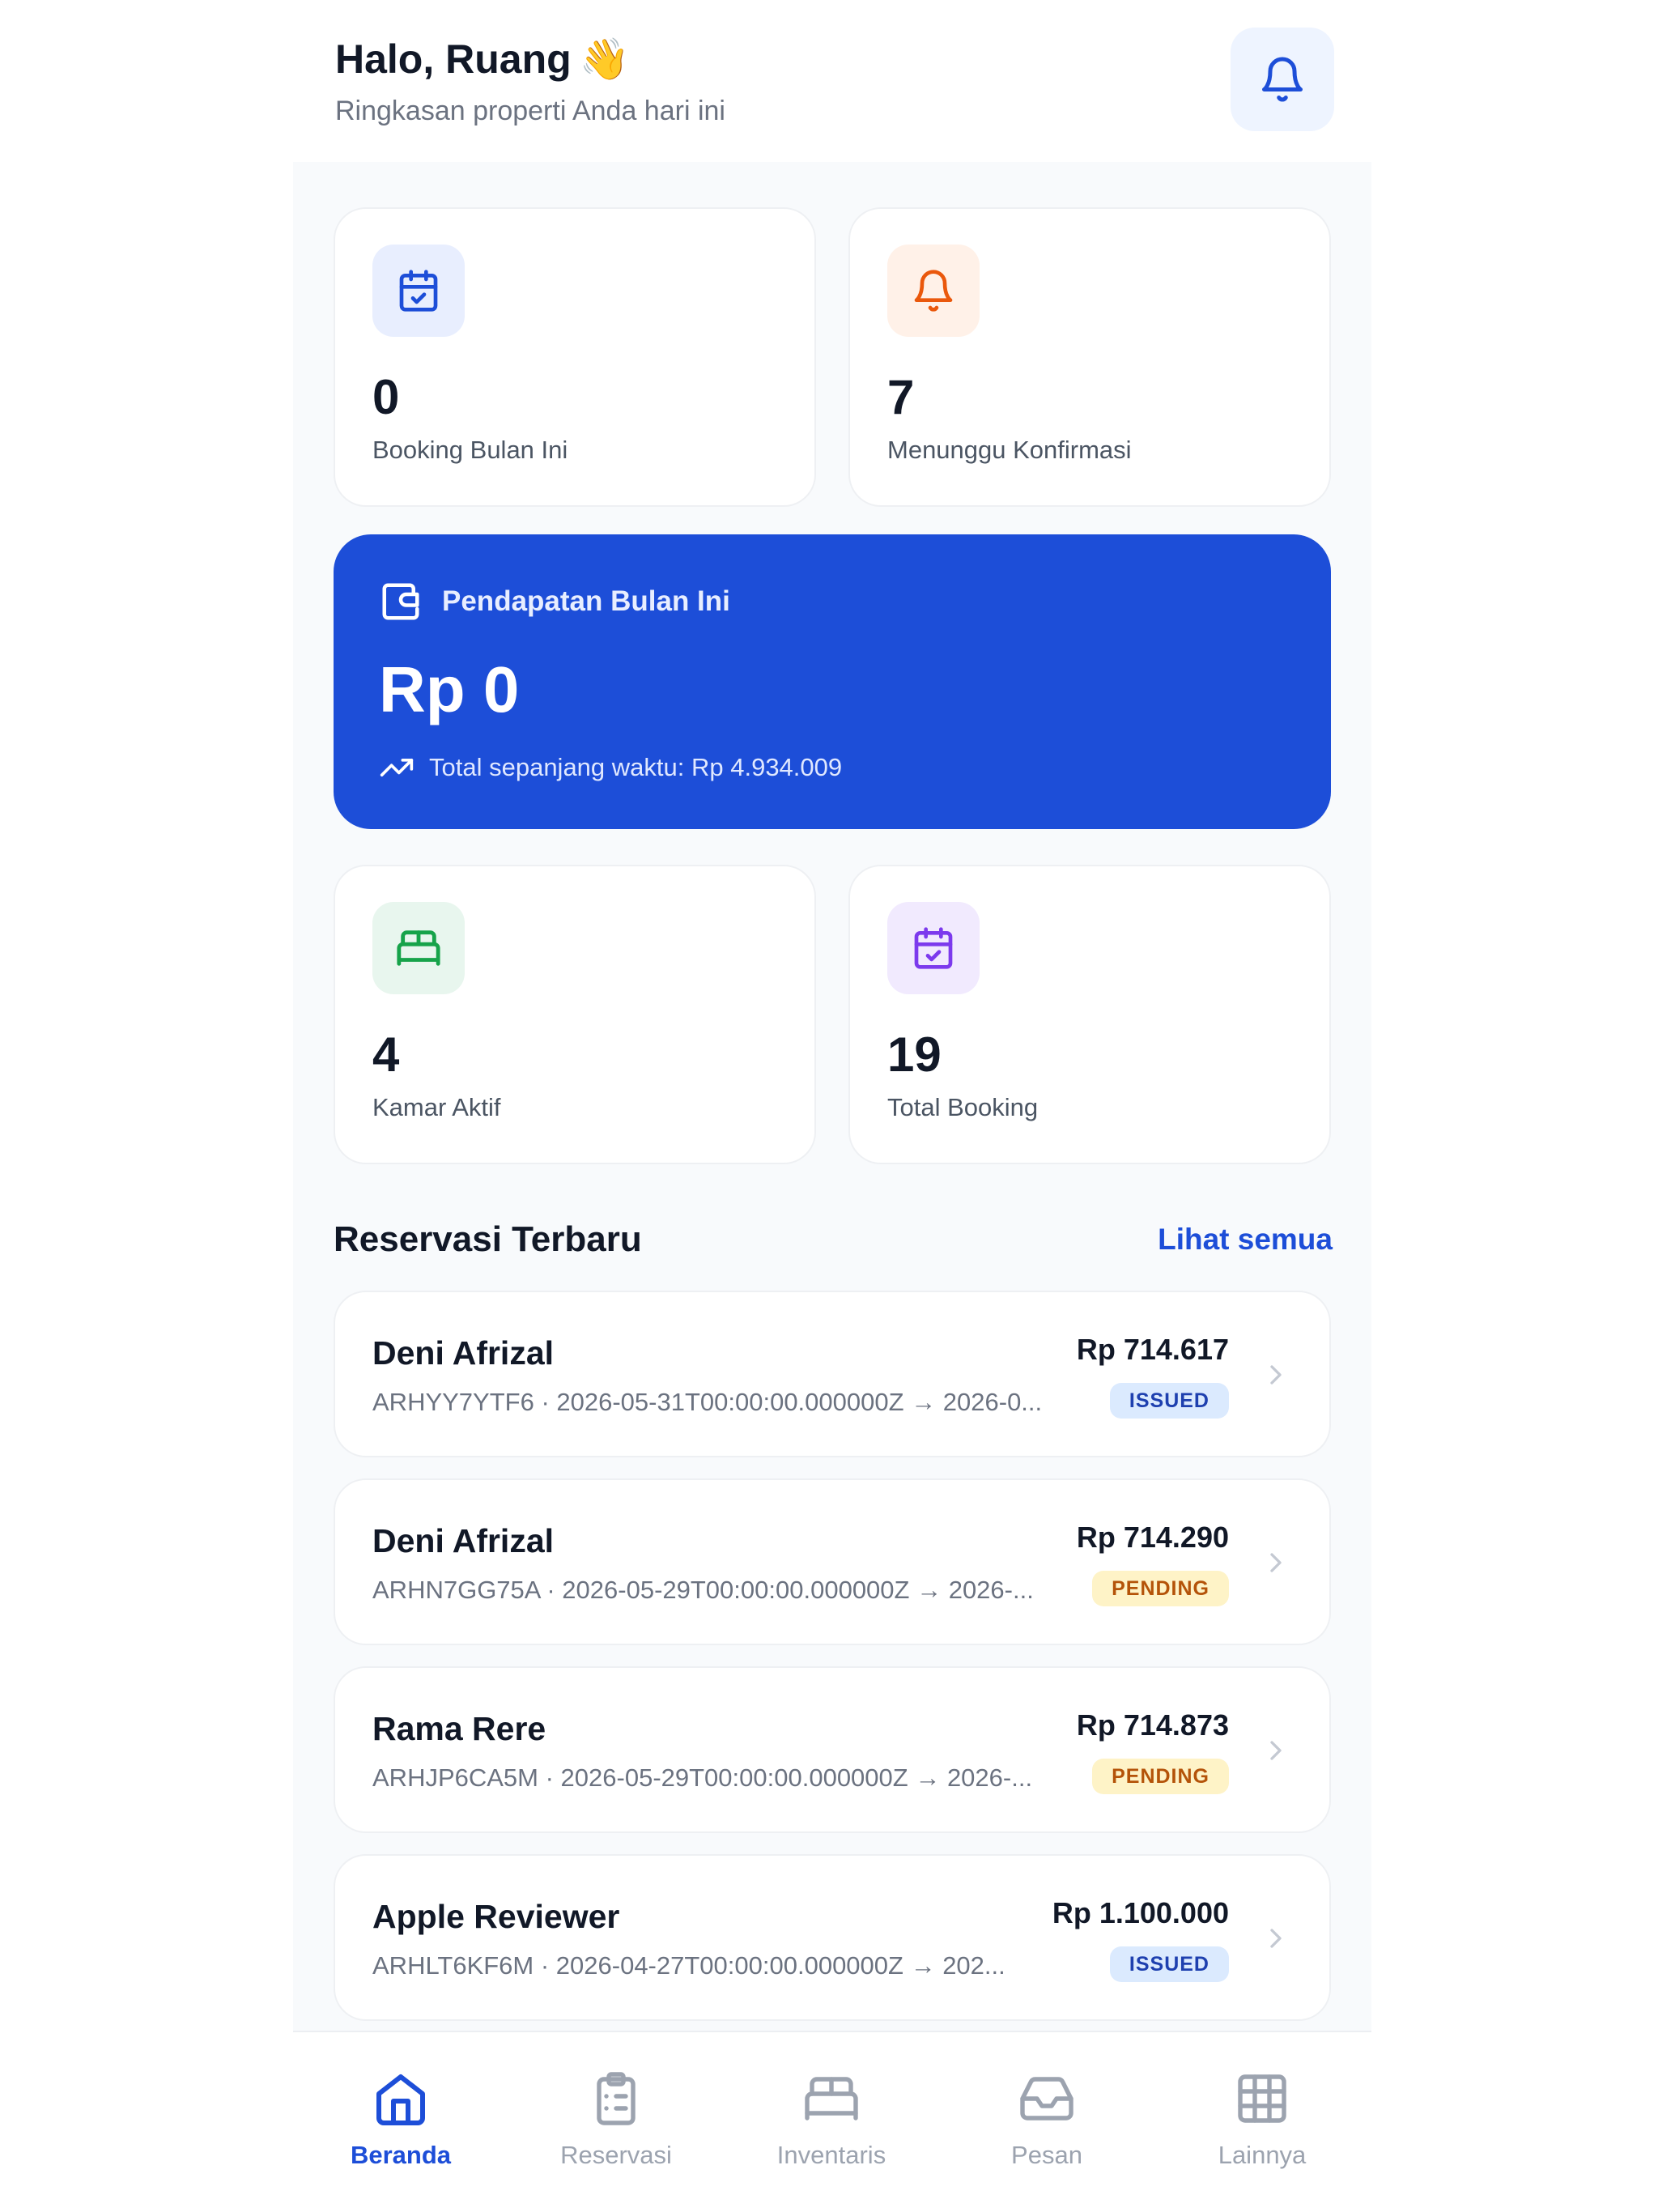 The height and width of the screenshot is (2212, 1658). I want to click on section-title: Reservasi Terbaru, so click(488, 1239).